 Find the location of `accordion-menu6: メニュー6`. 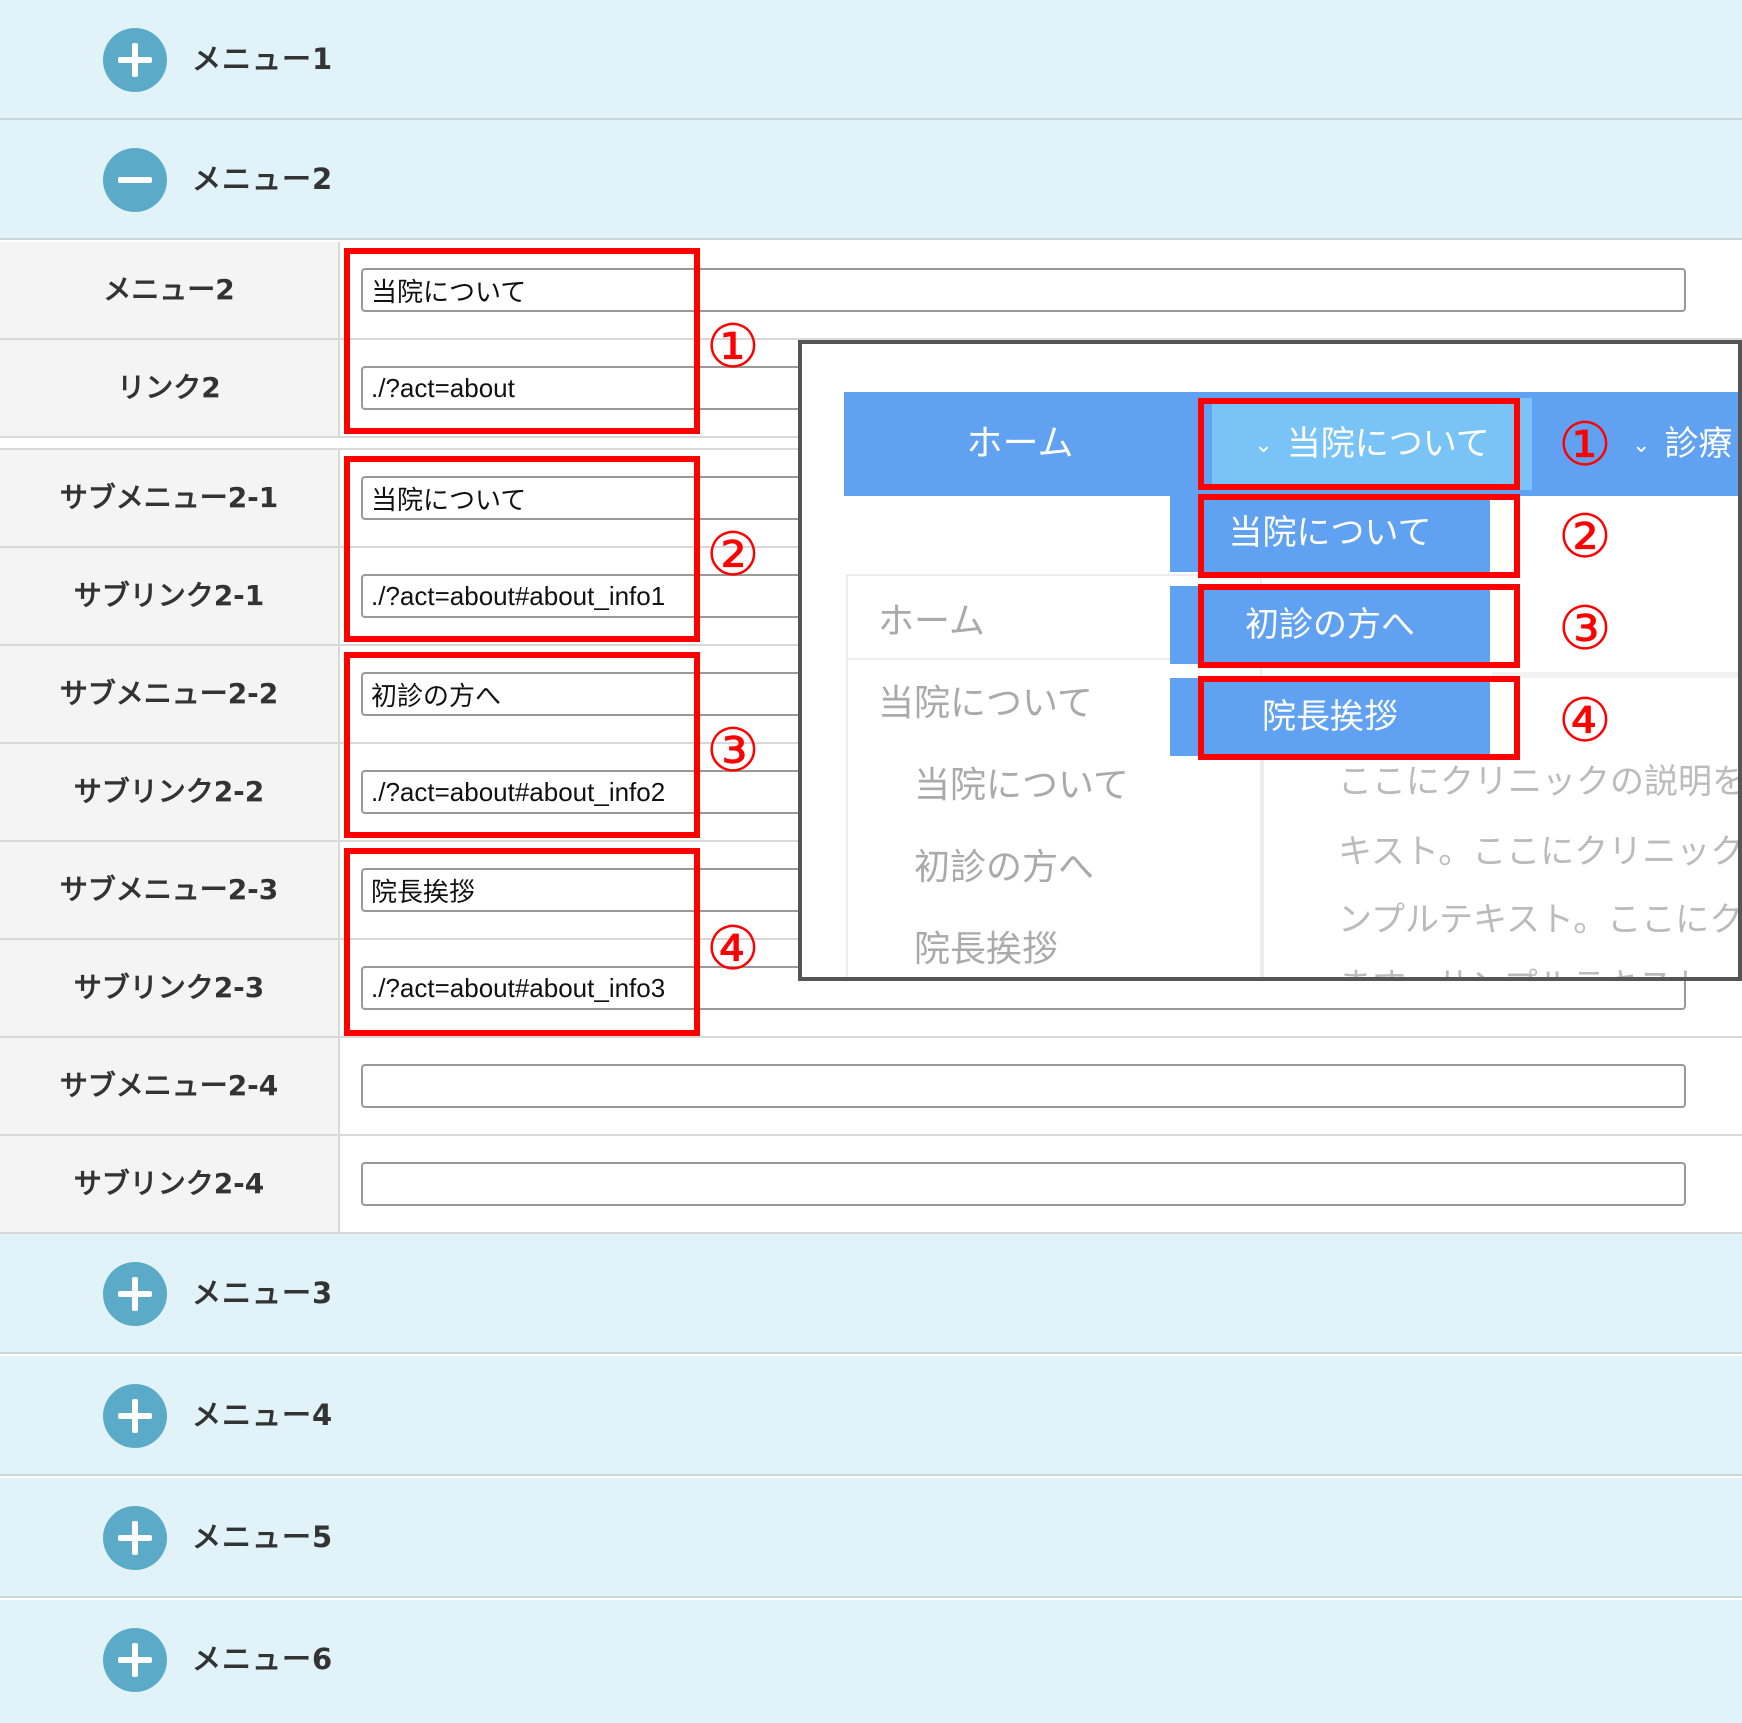

accordion-menu6: メニュー6 is located at coordinates (871, 1661).